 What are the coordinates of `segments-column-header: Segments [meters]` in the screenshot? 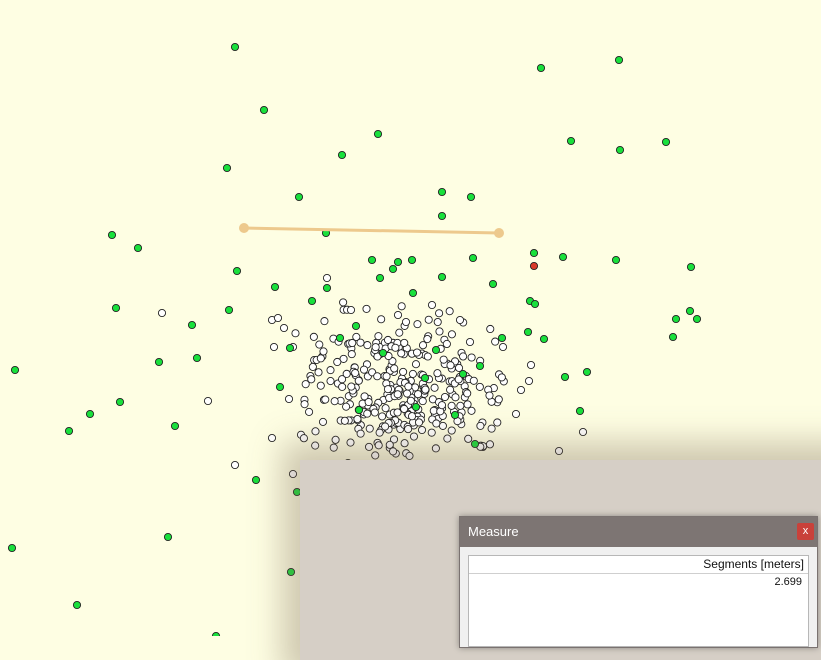 It's located at (638, 565).